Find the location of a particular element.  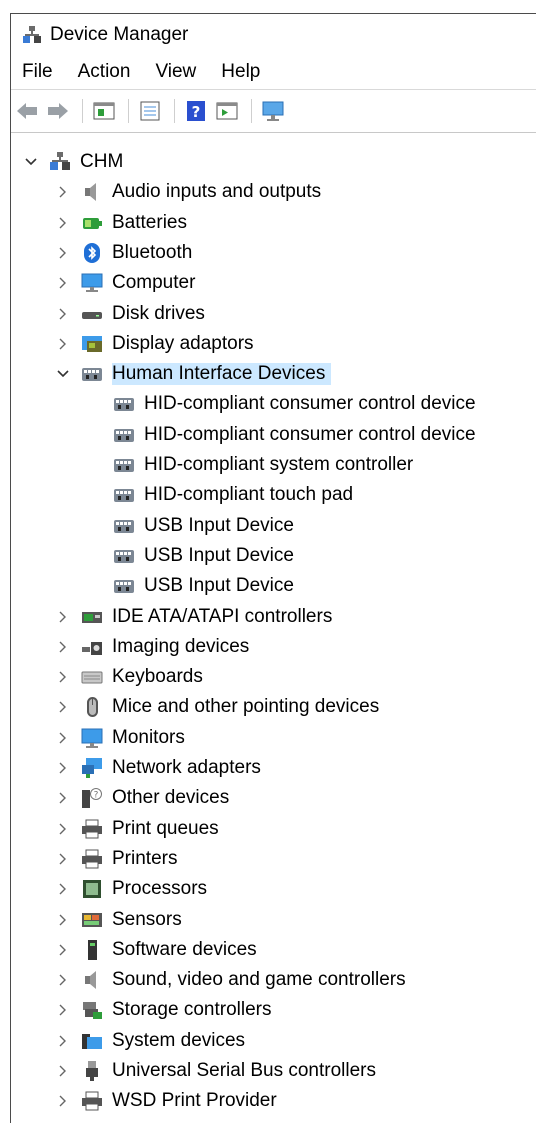

tree-category: Printers is located at coordinates (129, 859).